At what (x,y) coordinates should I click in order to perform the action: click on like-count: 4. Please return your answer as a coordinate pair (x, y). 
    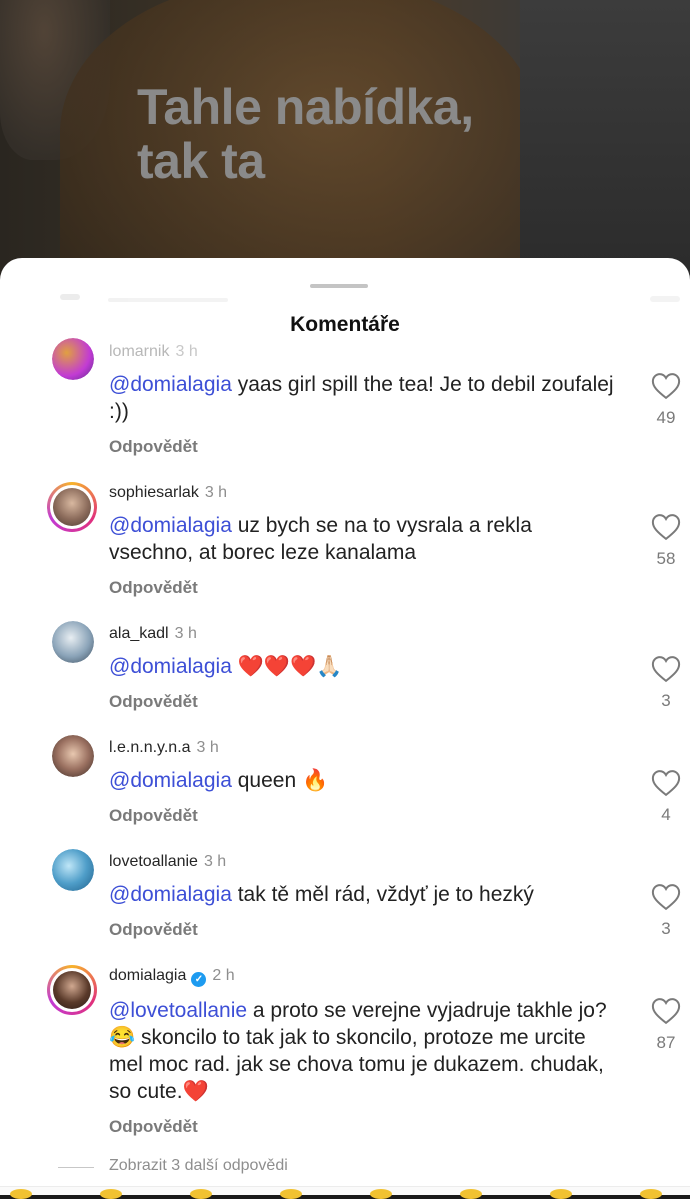
    Looking at the image, I should click on (666, 814).